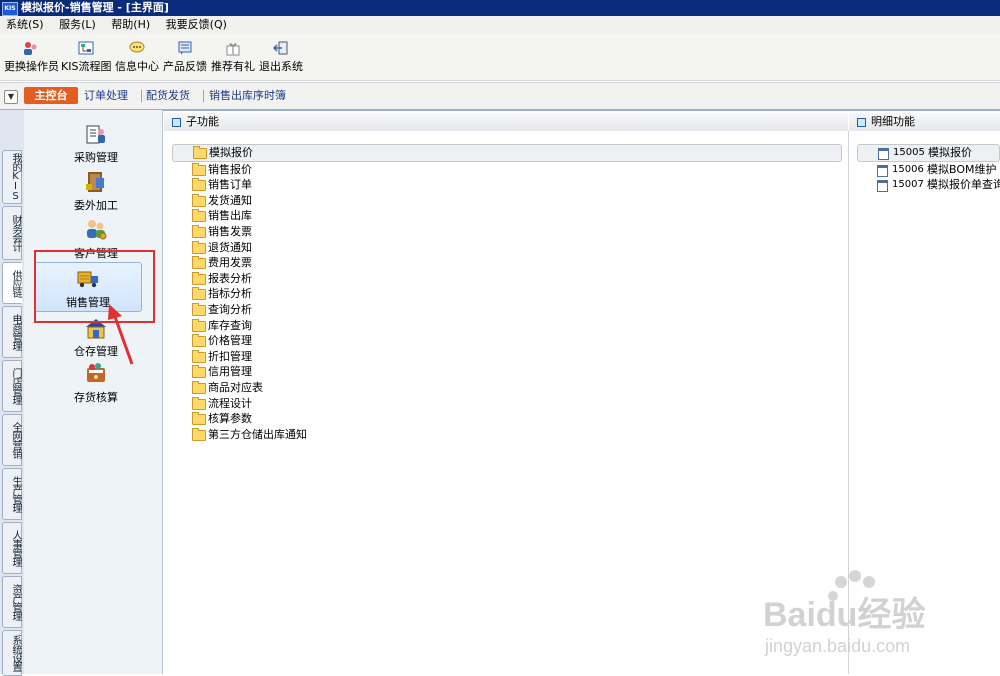  What do you see at coordinates (97, 230) in the screenshot?
I see `customer-icon` at bounding box center [97, 230].